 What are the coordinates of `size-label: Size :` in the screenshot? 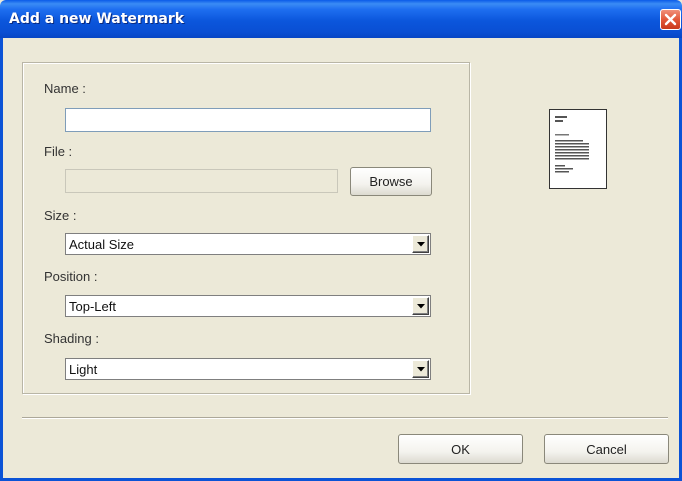 It's located at (60, 215).